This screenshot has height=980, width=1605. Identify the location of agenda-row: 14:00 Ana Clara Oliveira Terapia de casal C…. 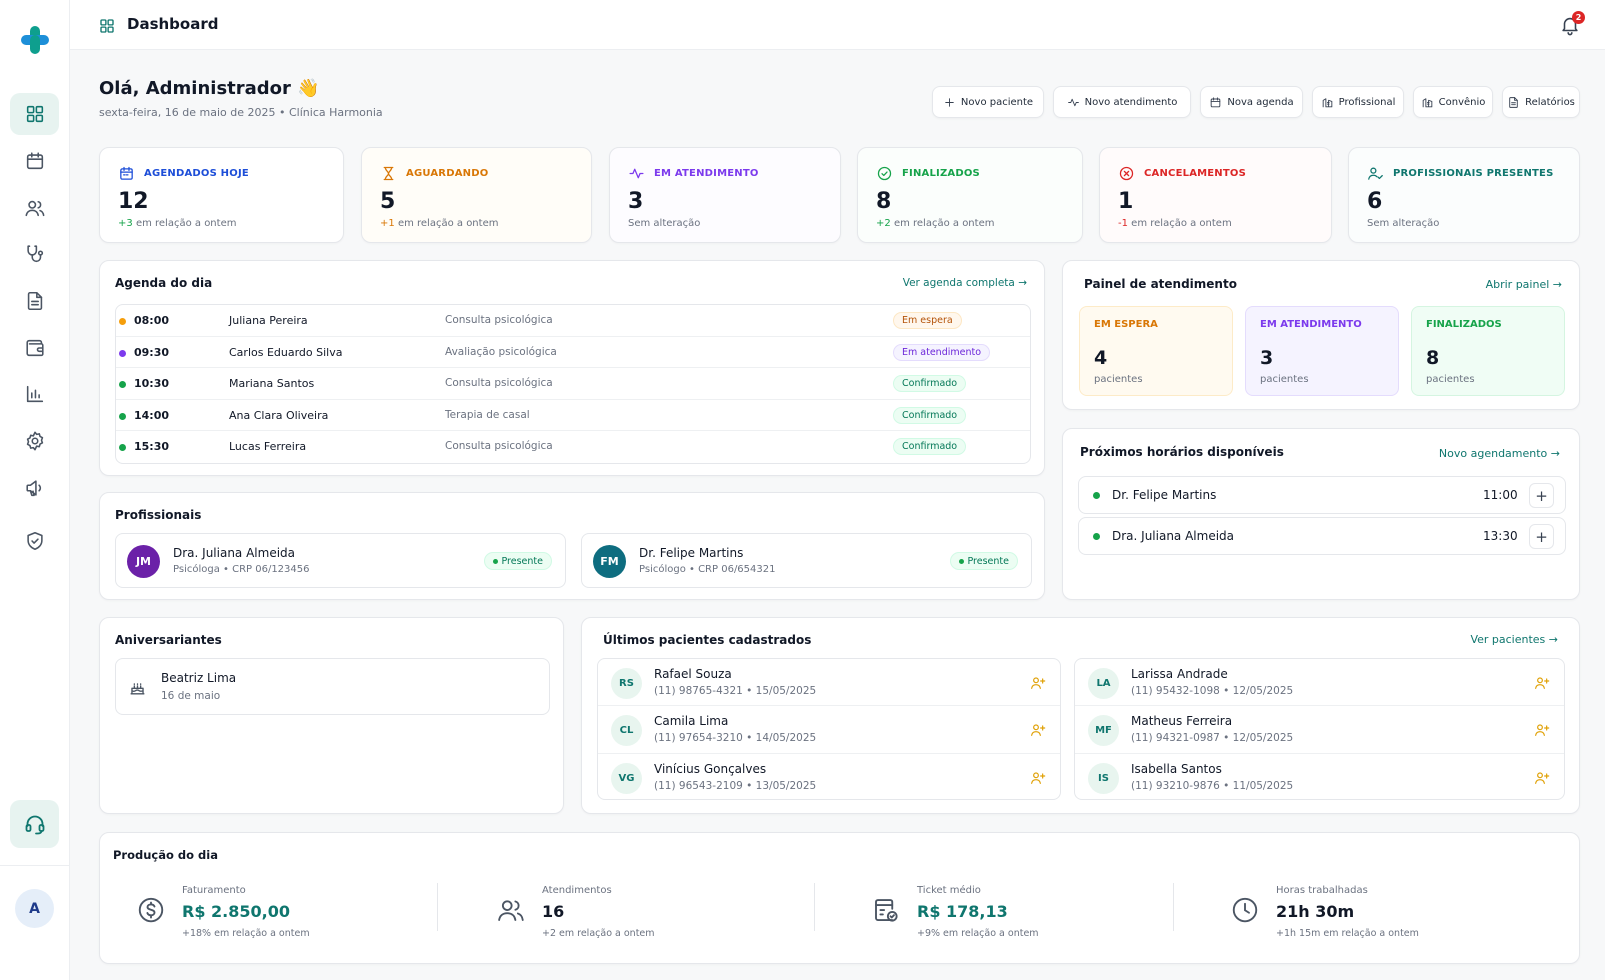
(573, 415).